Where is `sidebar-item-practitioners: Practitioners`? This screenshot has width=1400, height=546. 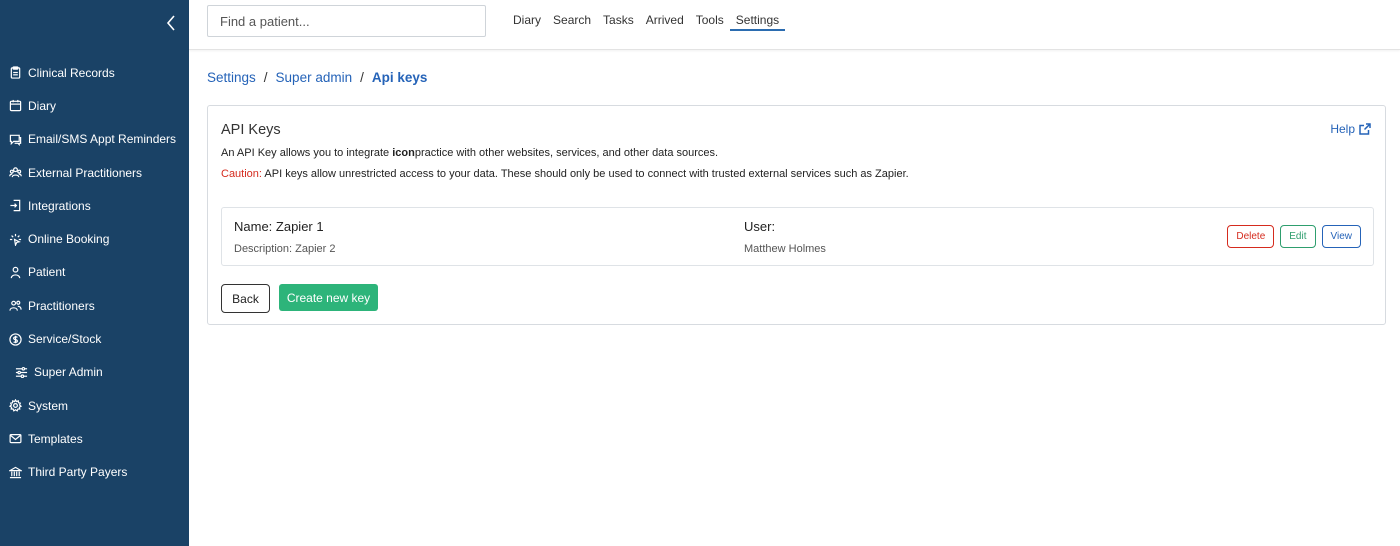
sidebar-item-practitioners: Practitioners is located at coordinates (94, 305).